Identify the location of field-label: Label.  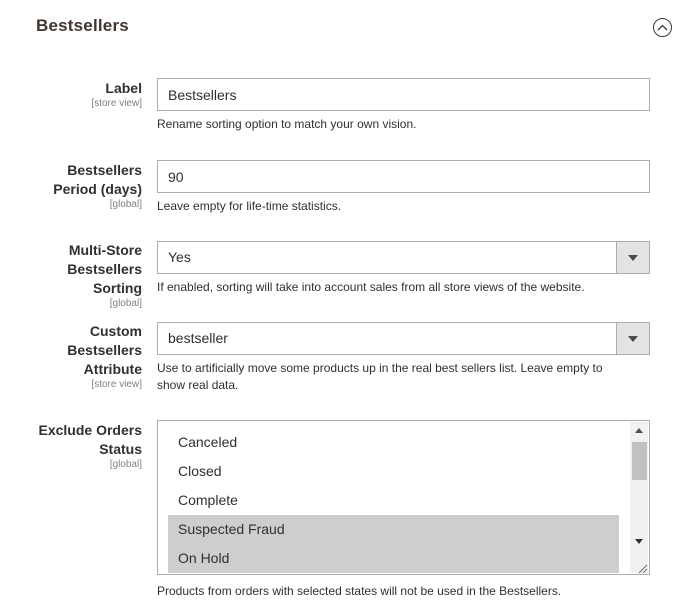
(123, 88).